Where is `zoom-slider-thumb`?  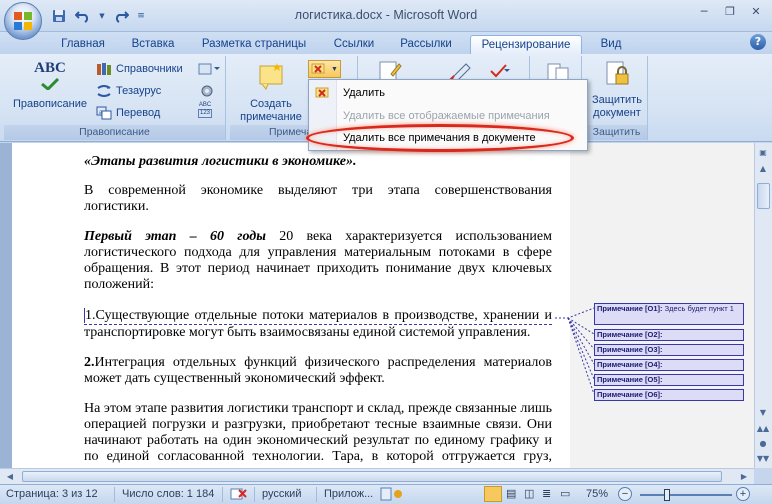
zoom-slider-thumb is located at coordinates (667, 495).